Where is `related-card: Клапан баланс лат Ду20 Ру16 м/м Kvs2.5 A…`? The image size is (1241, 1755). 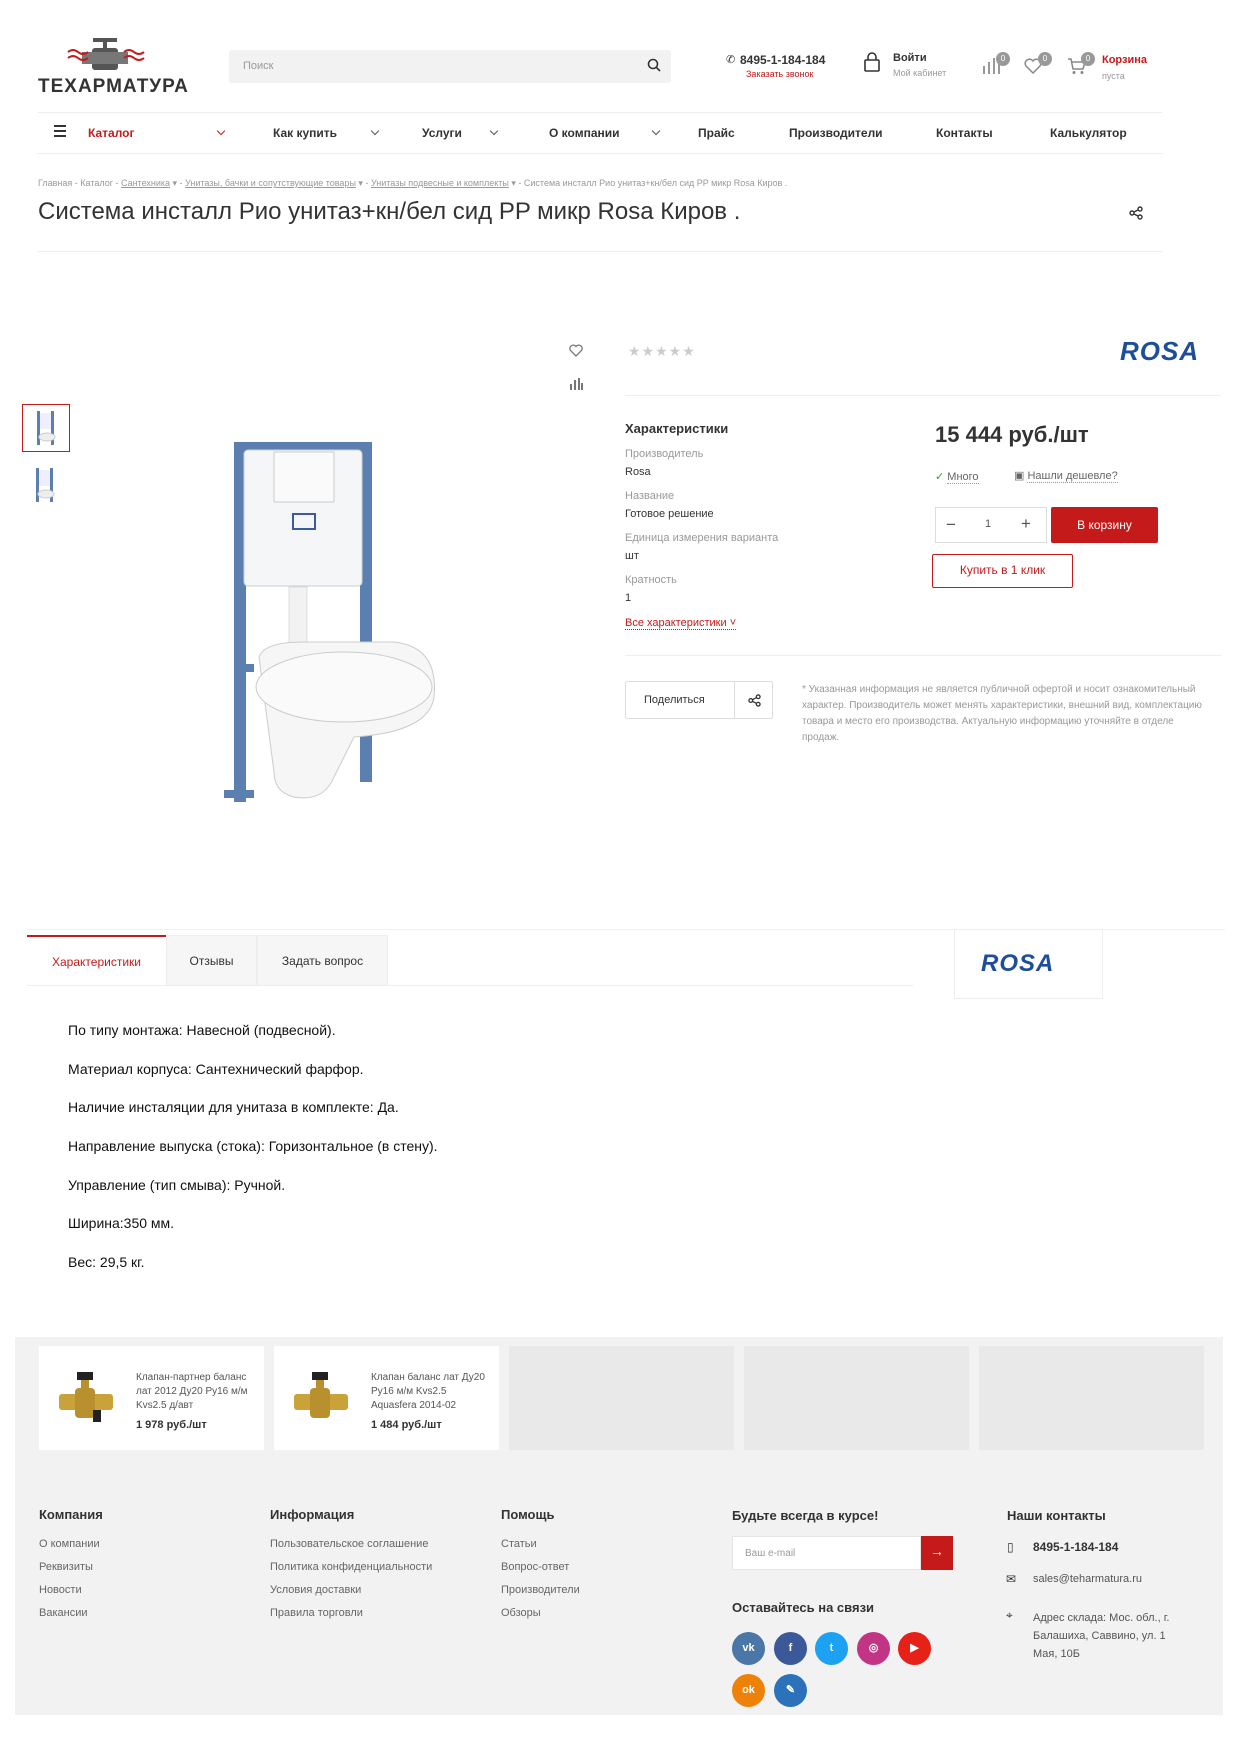
related-card: Клапан баланс лат Ду20 Ру16 м/м Kvs2.5 A… is located at coordinates (386, 1398).